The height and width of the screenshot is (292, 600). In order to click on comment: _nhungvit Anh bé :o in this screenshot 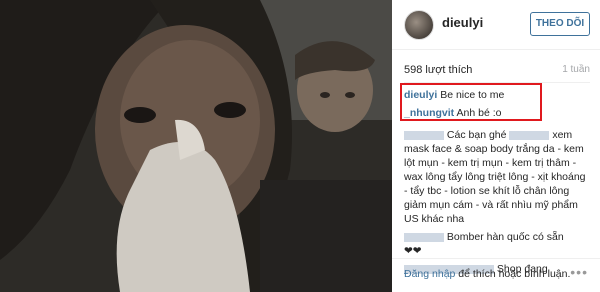, I will do `click(497, 113)`.